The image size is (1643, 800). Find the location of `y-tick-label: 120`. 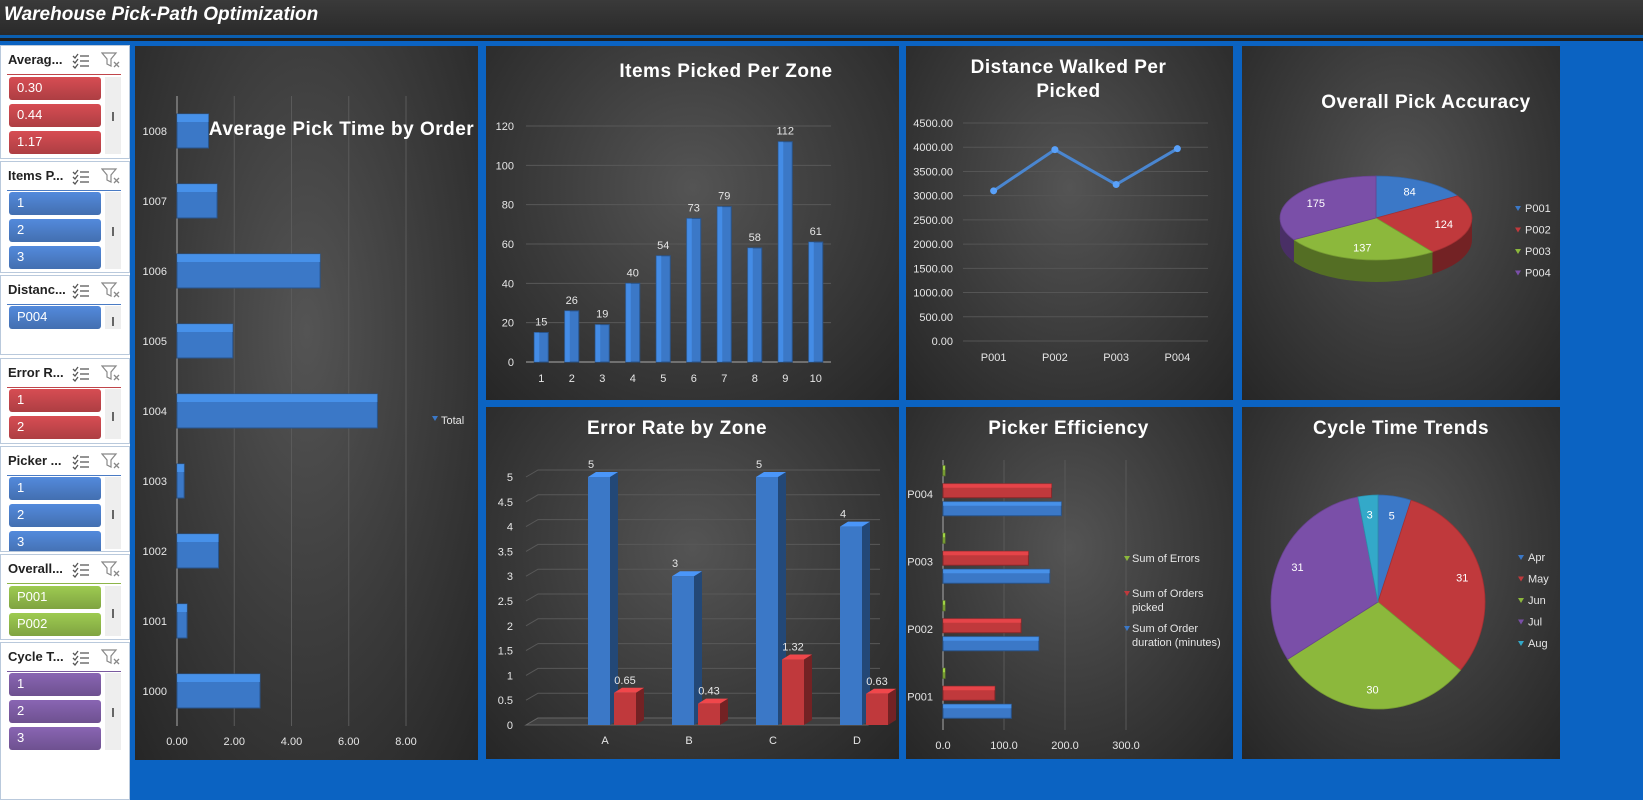

y-tick-label: 120 is located at coordinates (505, 127).